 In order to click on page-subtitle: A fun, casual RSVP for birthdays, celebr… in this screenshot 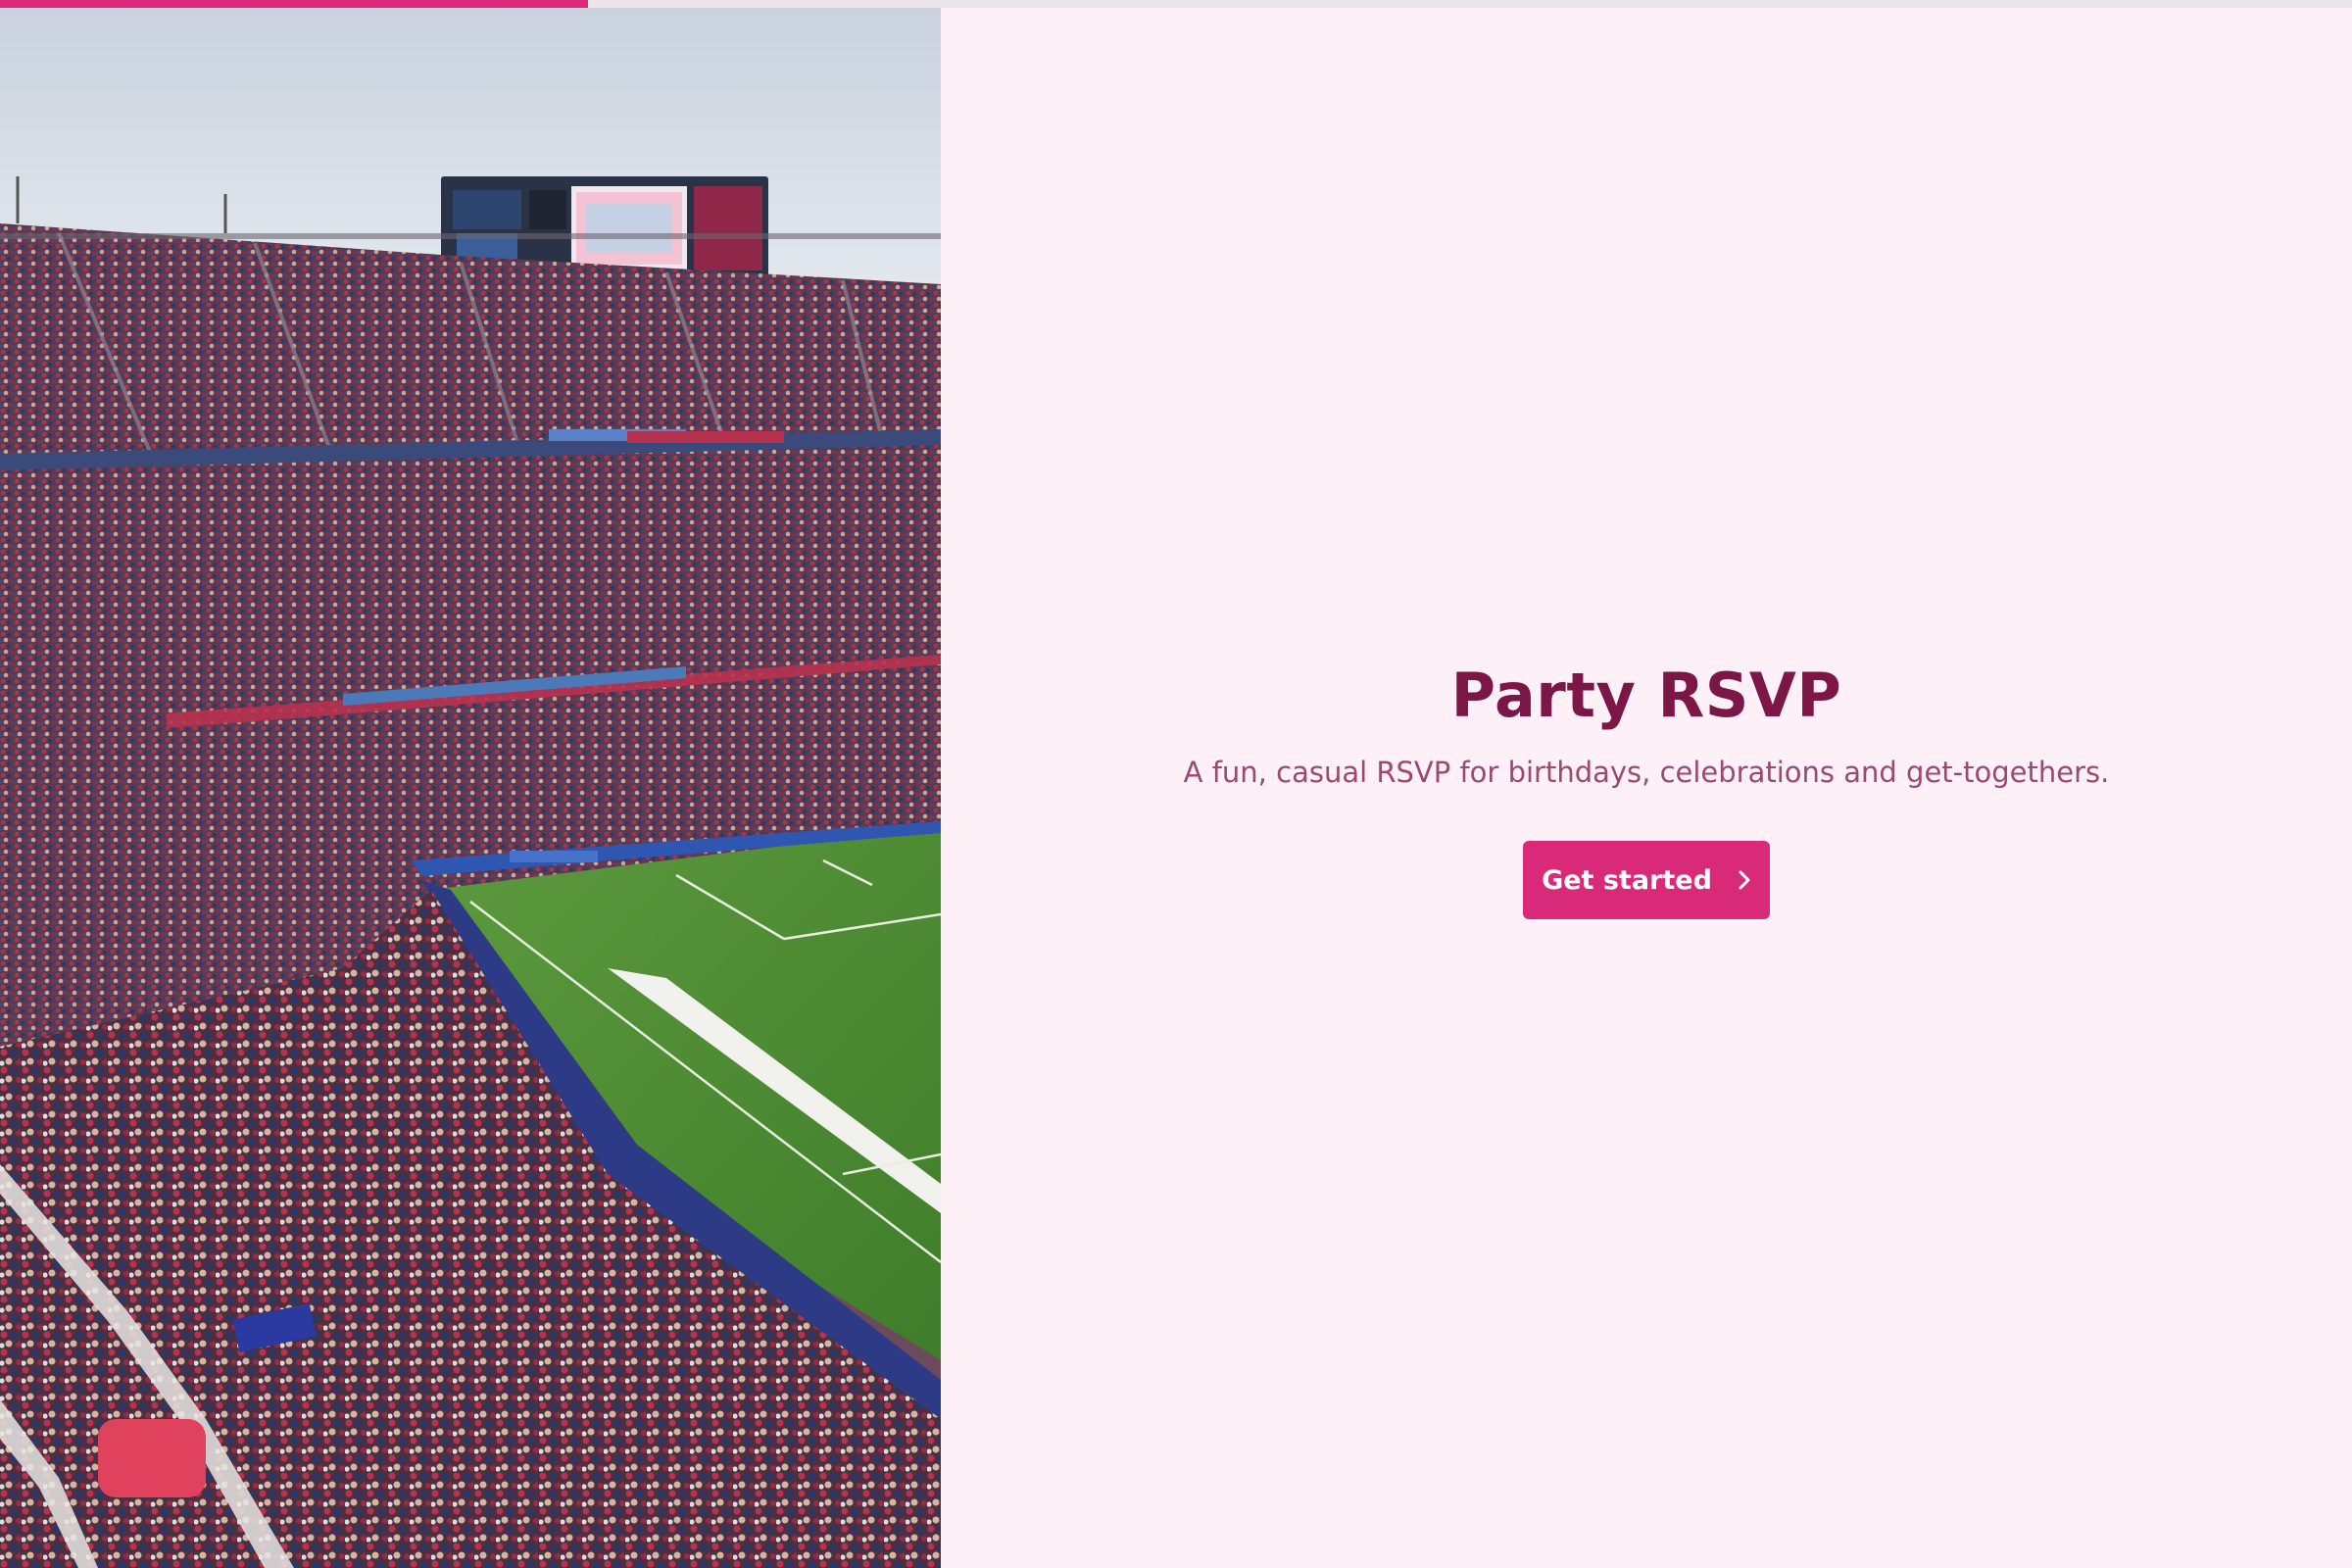, I will do `click(1646, 772)`.